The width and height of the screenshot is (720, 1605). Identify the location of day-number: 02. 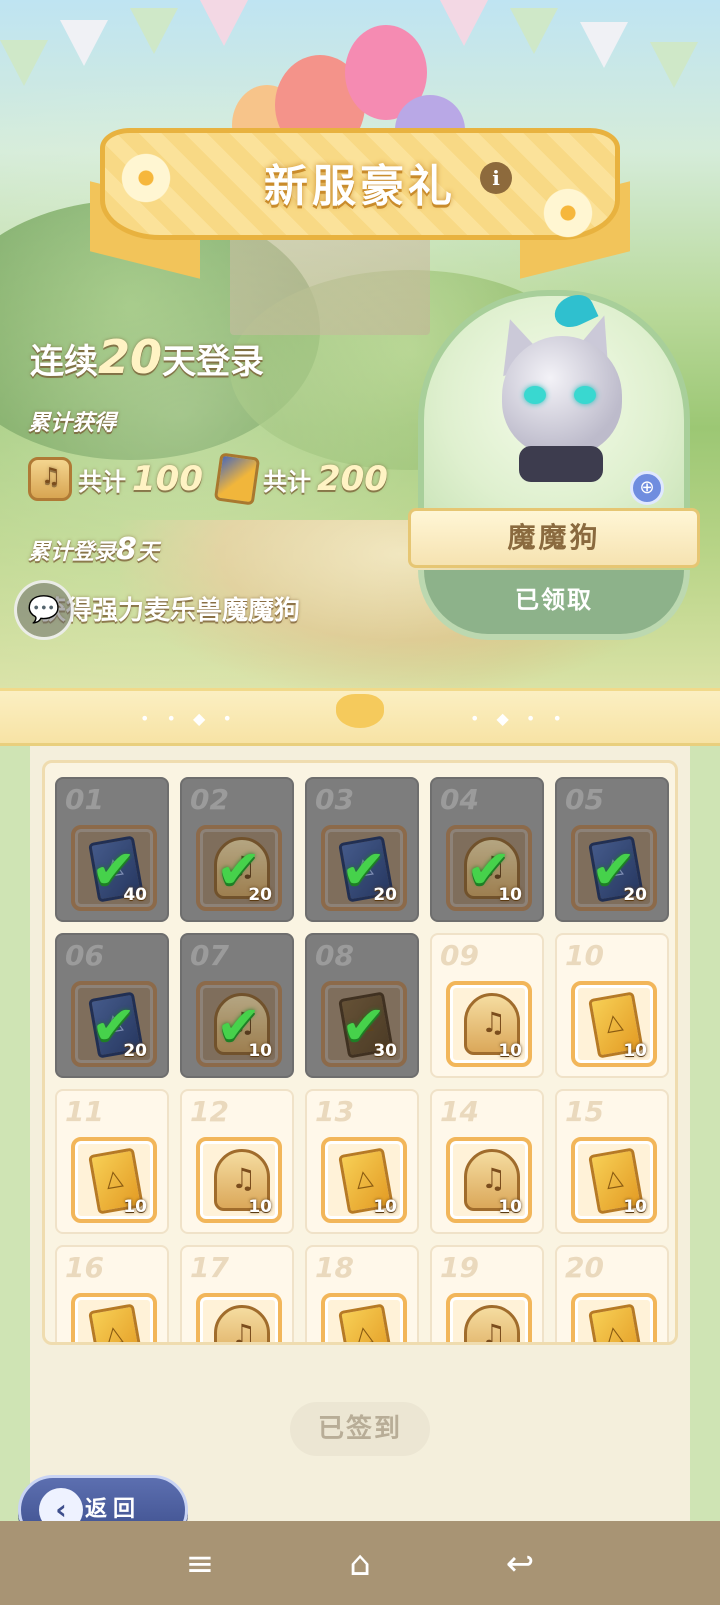
(209, 799).